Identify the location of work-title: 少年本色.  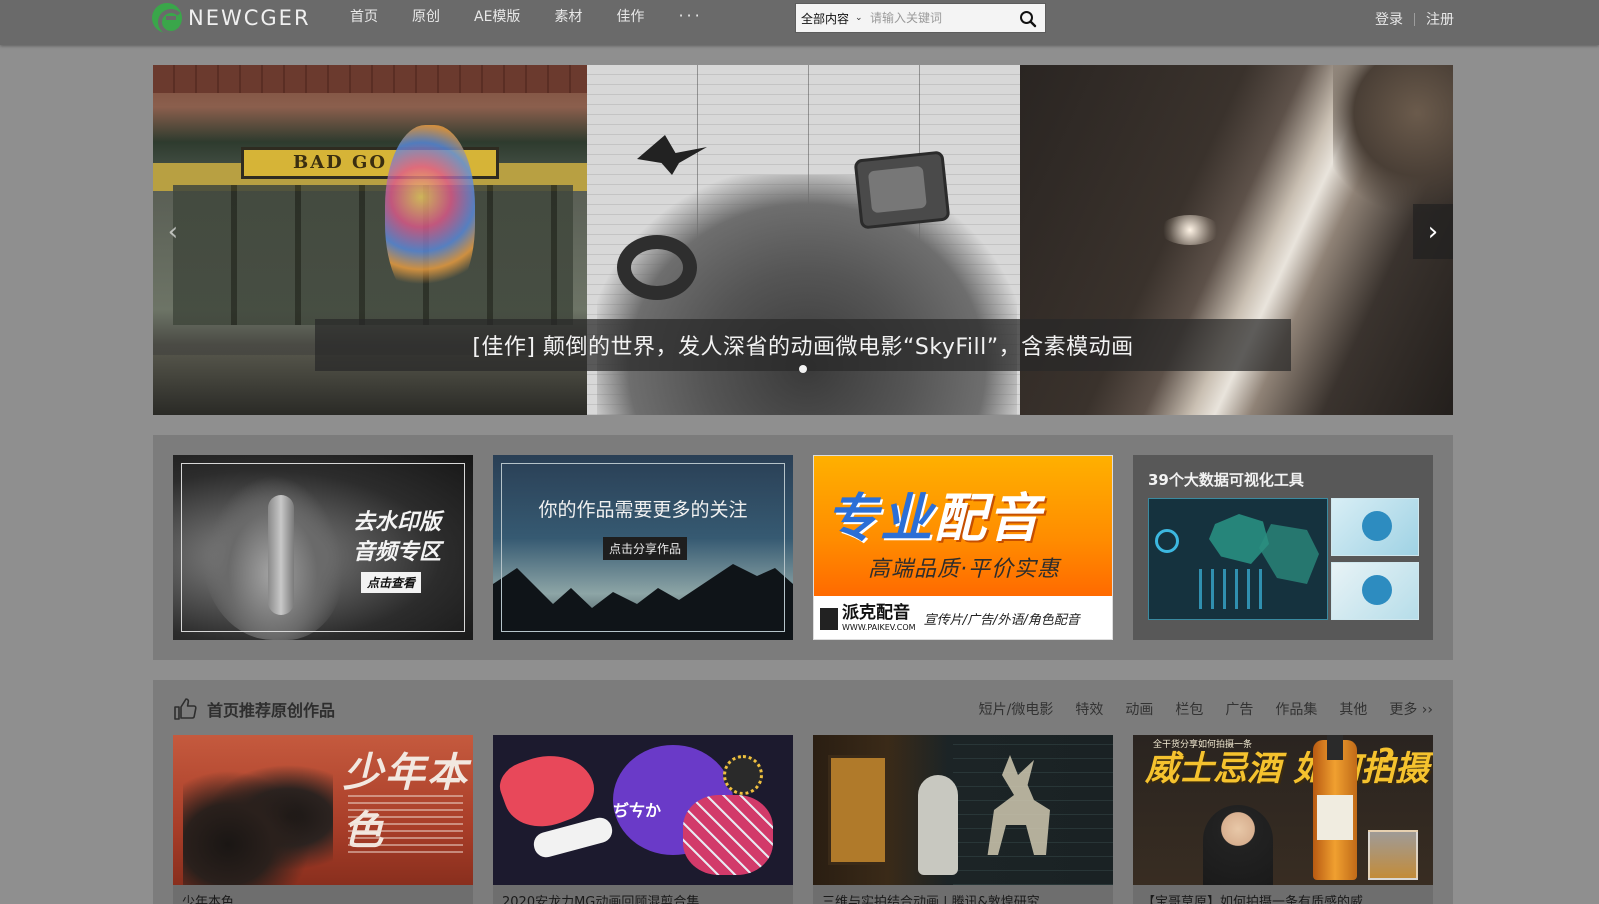
(323, 894).